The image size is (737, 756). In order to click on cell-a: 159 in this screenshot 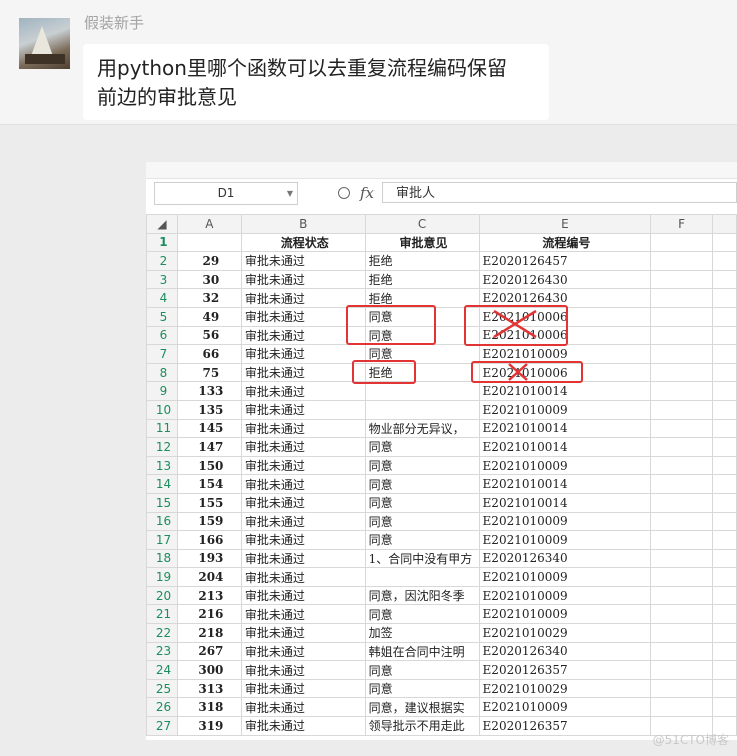, I will do `click(209, 521)`.